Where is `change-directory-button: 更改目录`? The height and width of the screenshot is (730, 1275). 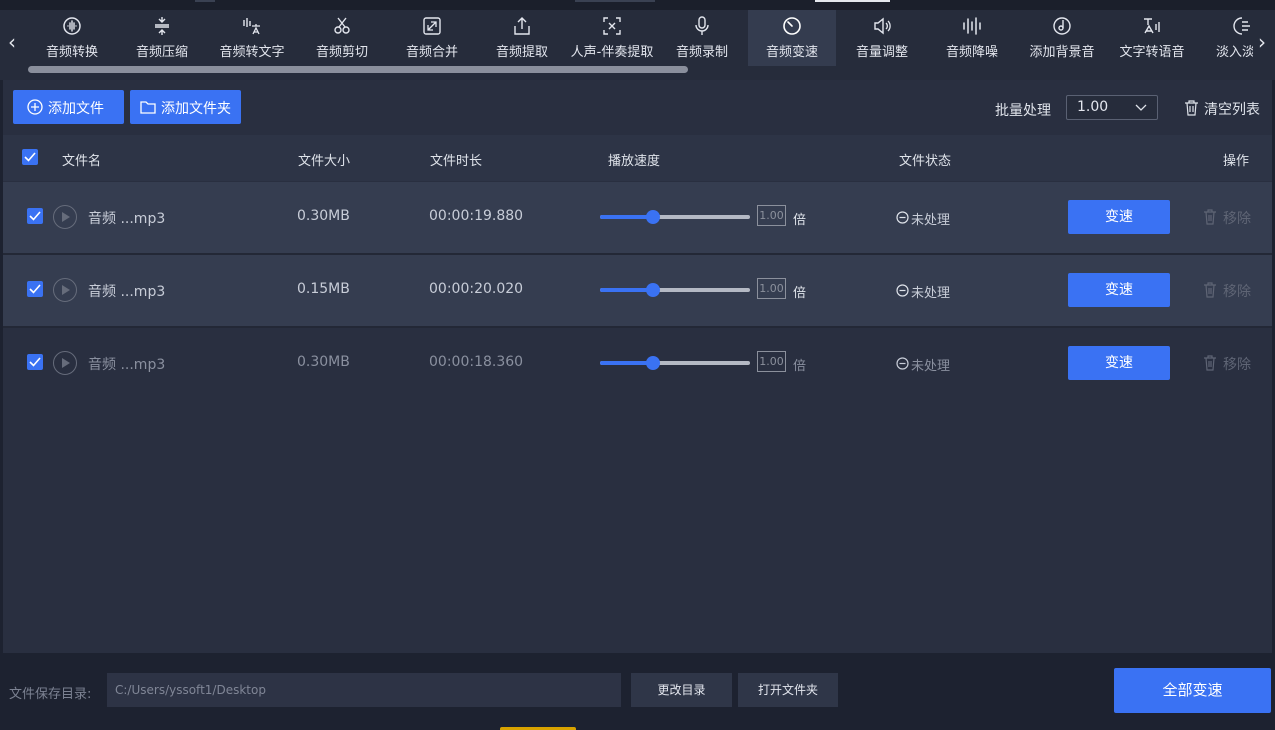 change-directory-button: 更改目录 is located at coordinates (681, 690).